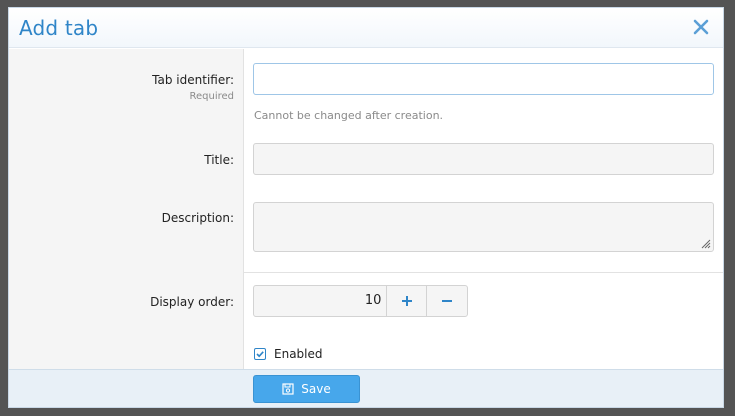 This screenshot has height=416, width=735. What do you see at coordinates (366, 28) in the screenshot?
I see `dialog-header: Add tab` at bounding box center [366, 28].